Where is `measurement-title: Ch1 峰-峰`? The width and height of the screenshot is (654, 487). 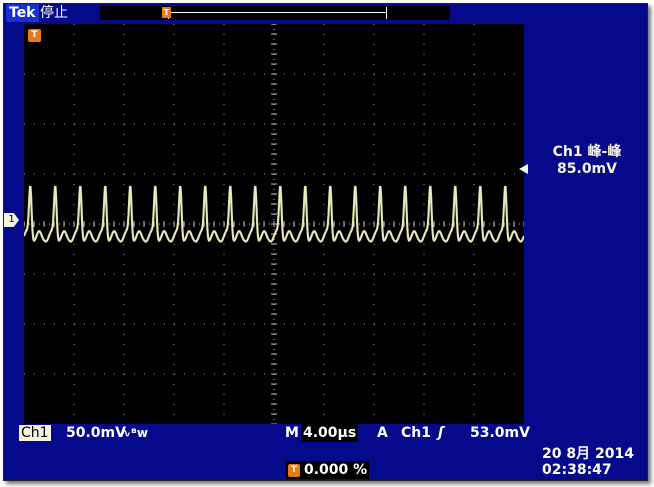 measurement-title: Ch1 峰-峰 is located at coordinates (587, 152).